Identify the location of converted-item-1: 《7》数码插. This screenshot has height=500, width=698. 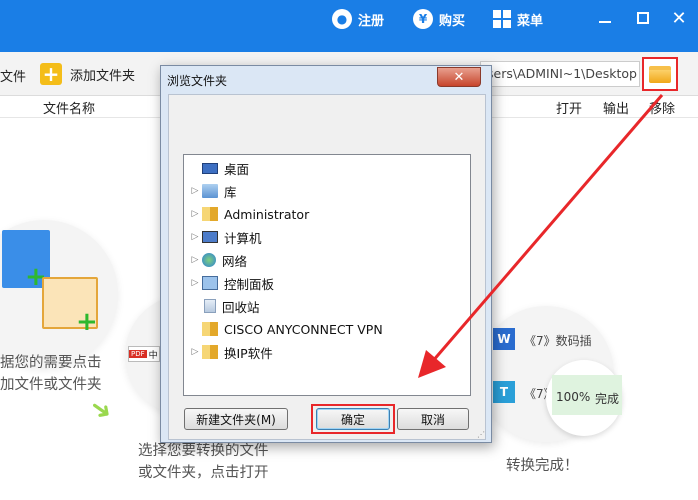
(558, 341).